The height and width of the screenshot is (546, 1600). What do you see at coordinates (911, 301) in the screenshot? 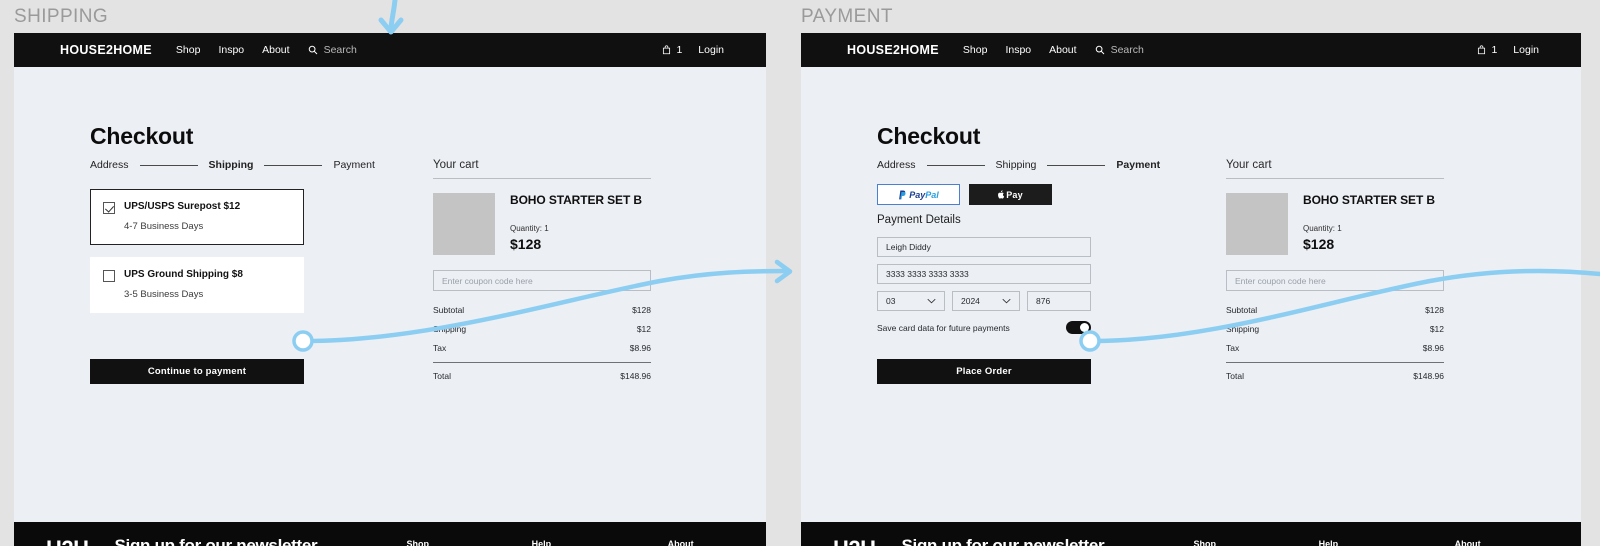
I see `expiry-month-select: 03` at bounding box center [911, 301].